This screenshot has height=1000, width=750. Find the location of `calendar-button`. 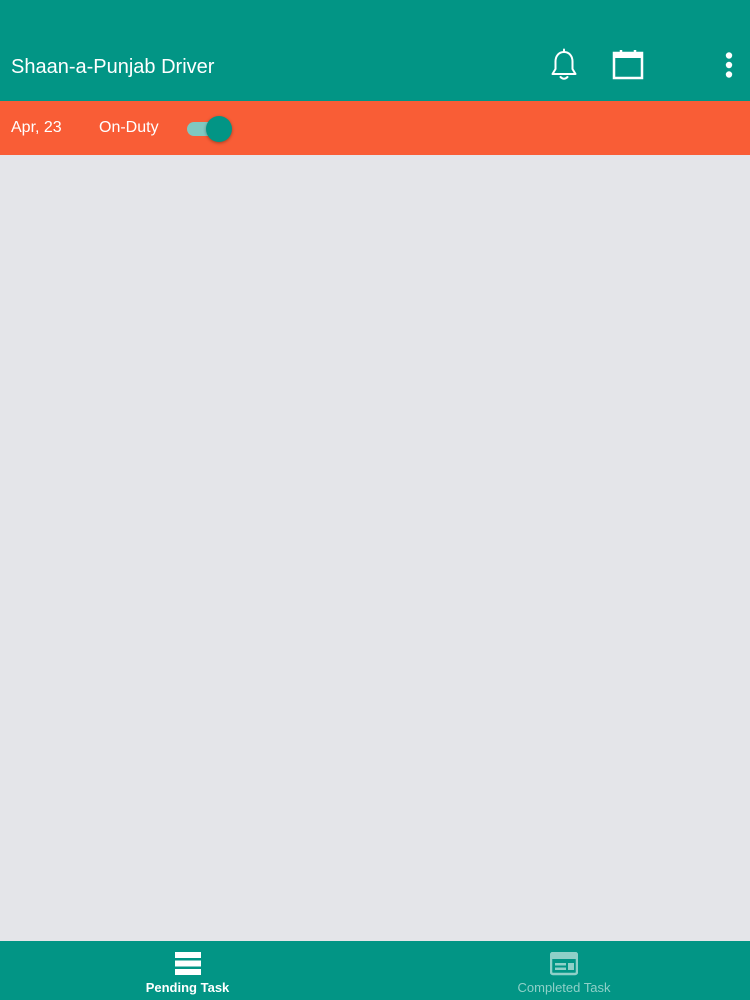

calendar-button is located at coordinates (628, 65).